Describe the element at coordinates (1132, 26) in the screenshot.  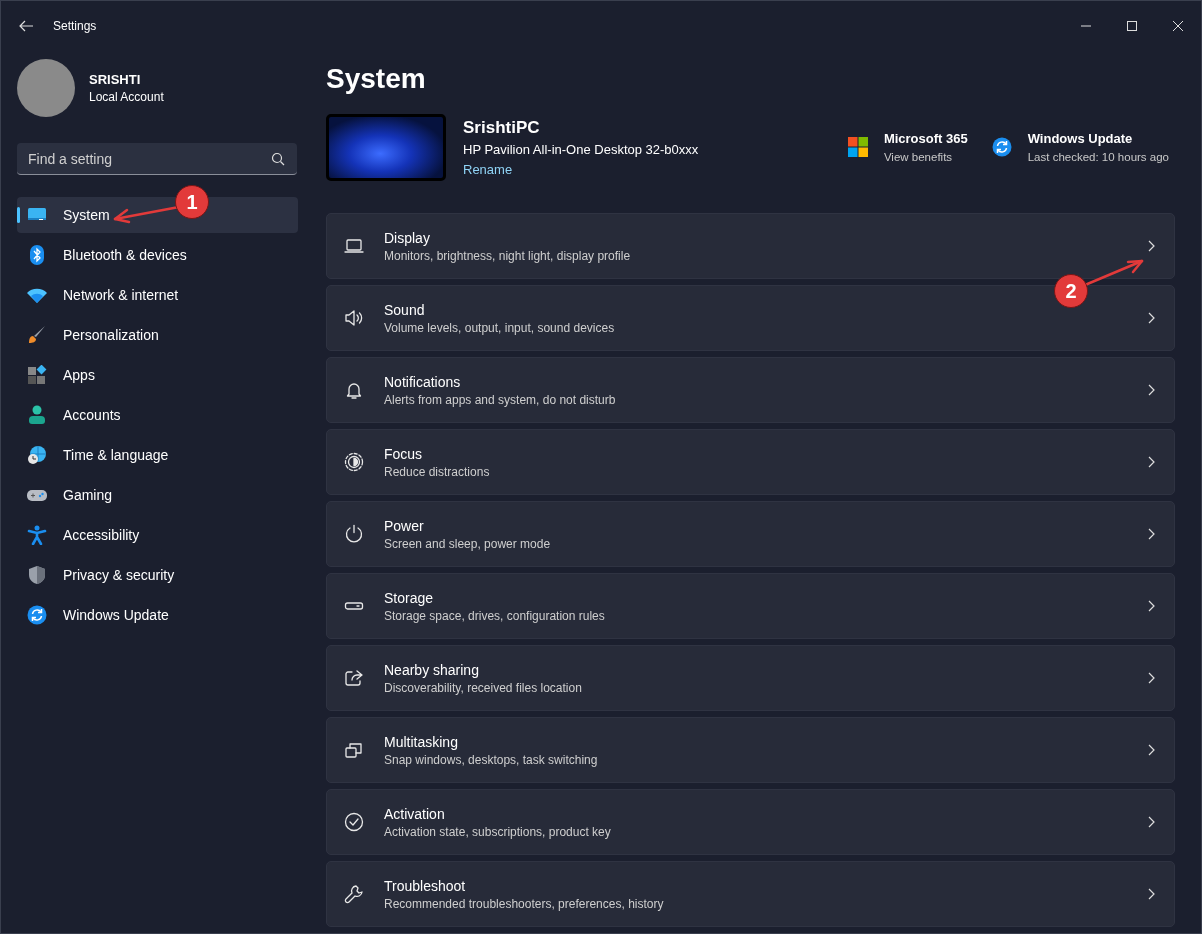
I see `maximize-icon` at that location.